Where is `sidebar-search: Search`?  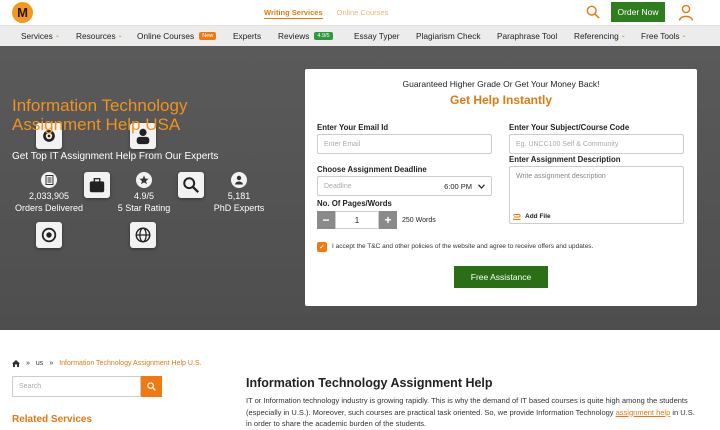
sidebar-search: Search is located at coordinates (87, 386).